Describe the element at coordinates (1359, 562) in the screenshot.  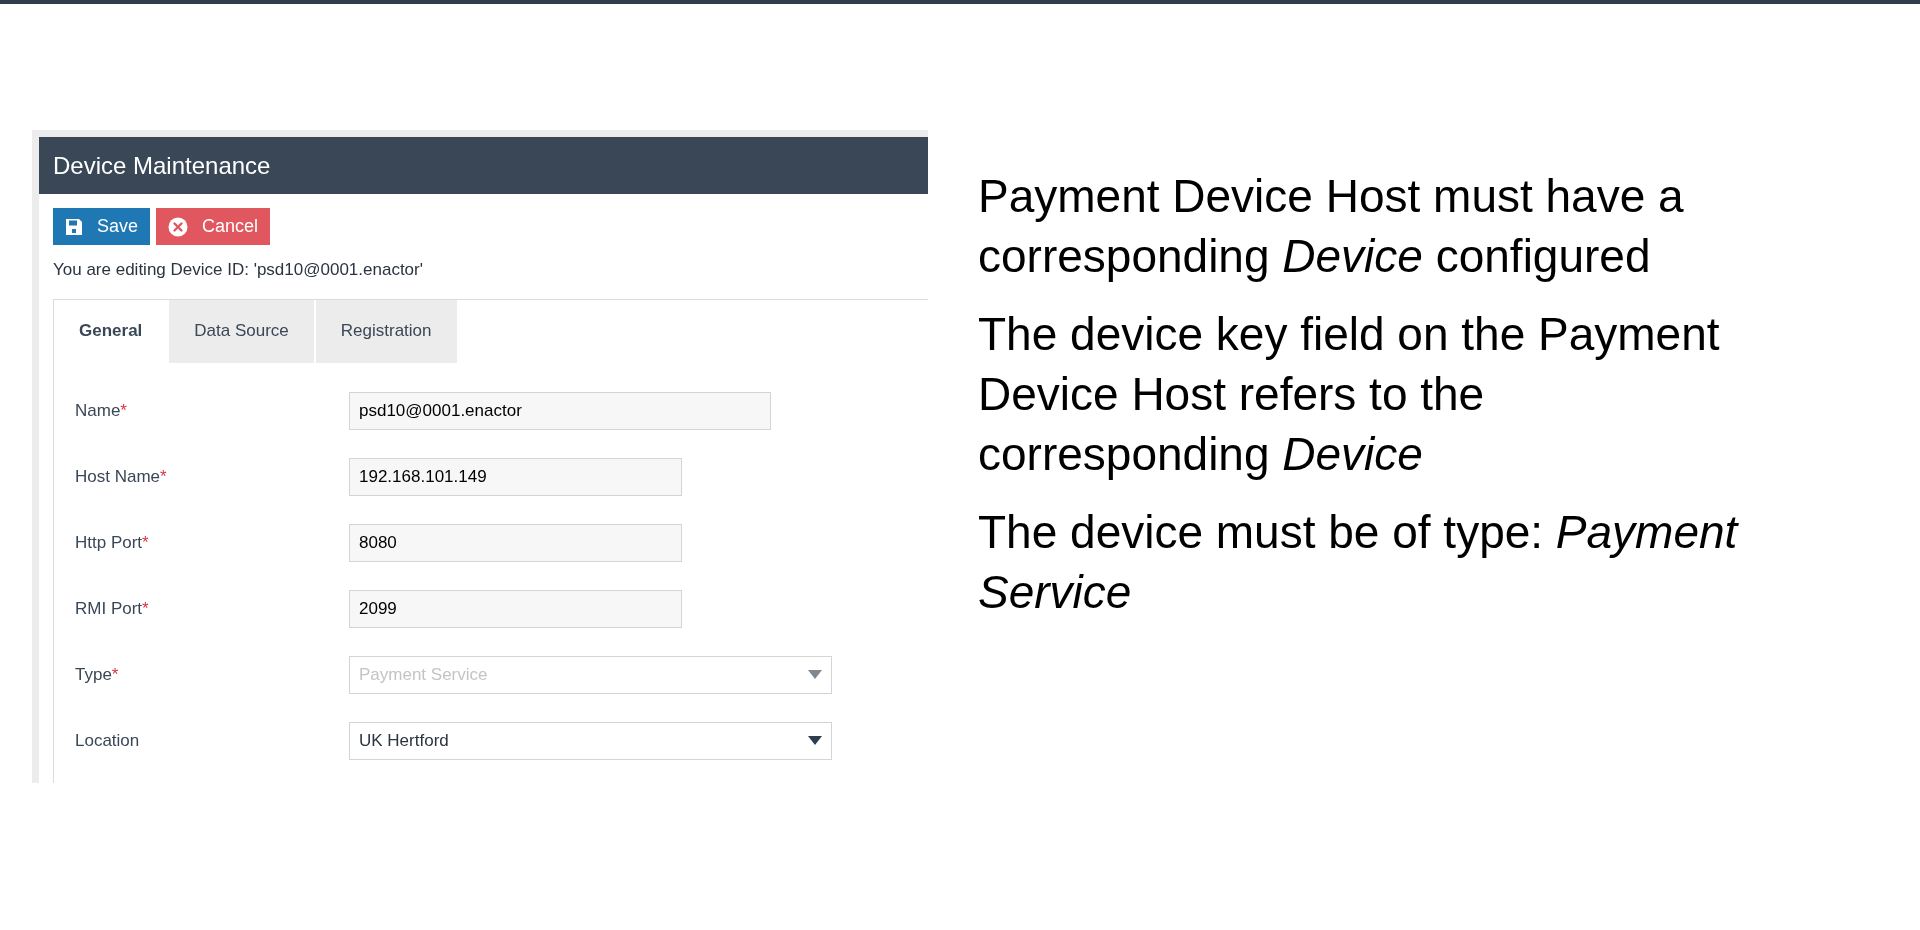
I see `slide-text: The device must be of type: Payment Service` at that location.